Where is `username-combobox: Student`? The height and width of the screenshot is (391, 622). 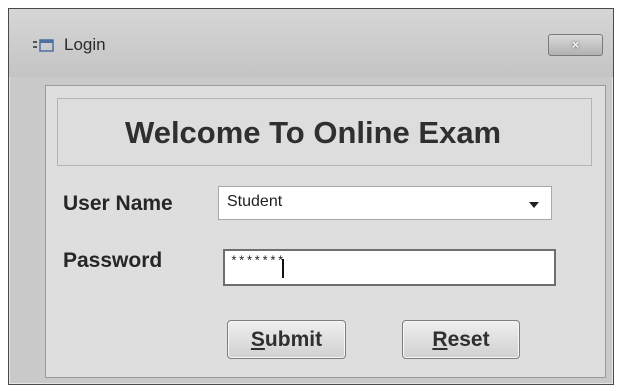 username-combobox: Student is located at coordinates (385, 203).